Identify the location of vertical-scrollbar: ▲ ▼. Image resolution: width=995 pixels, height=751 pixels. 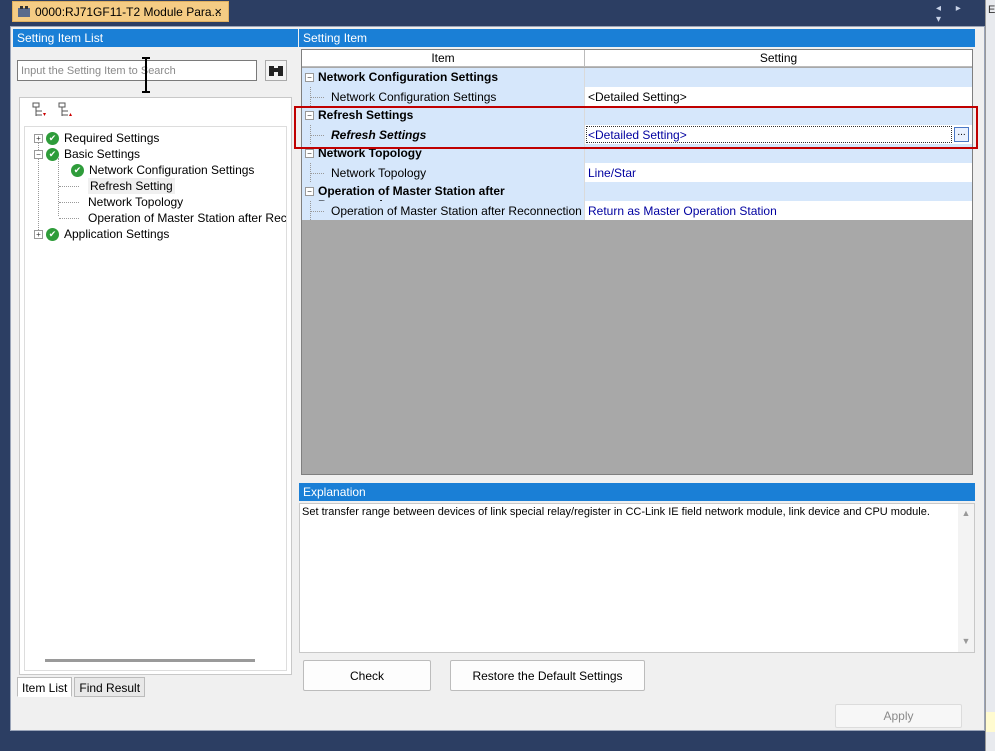
(966, 578).